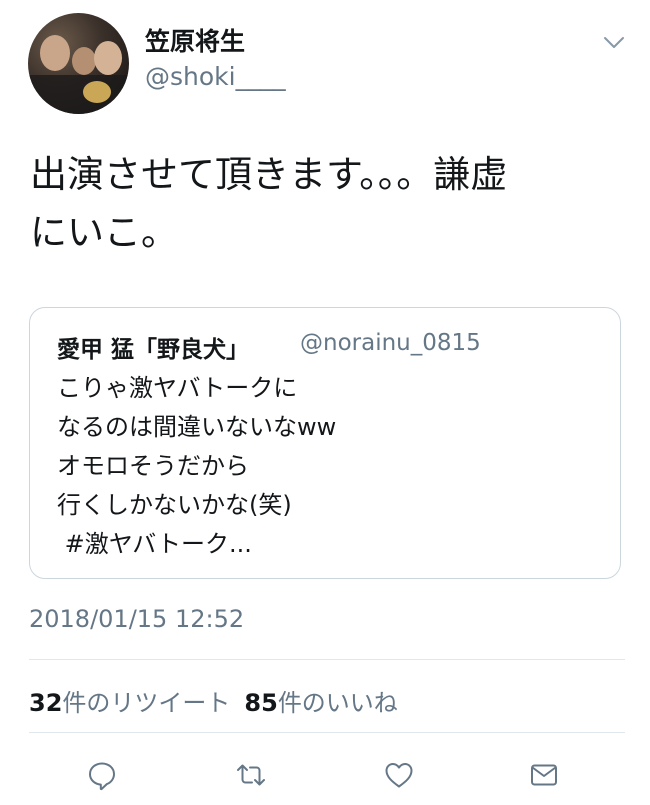 The image size is (650, 805). I want to click on quoted-text-line: 行くしかないかな(笑), so click(174, 505).